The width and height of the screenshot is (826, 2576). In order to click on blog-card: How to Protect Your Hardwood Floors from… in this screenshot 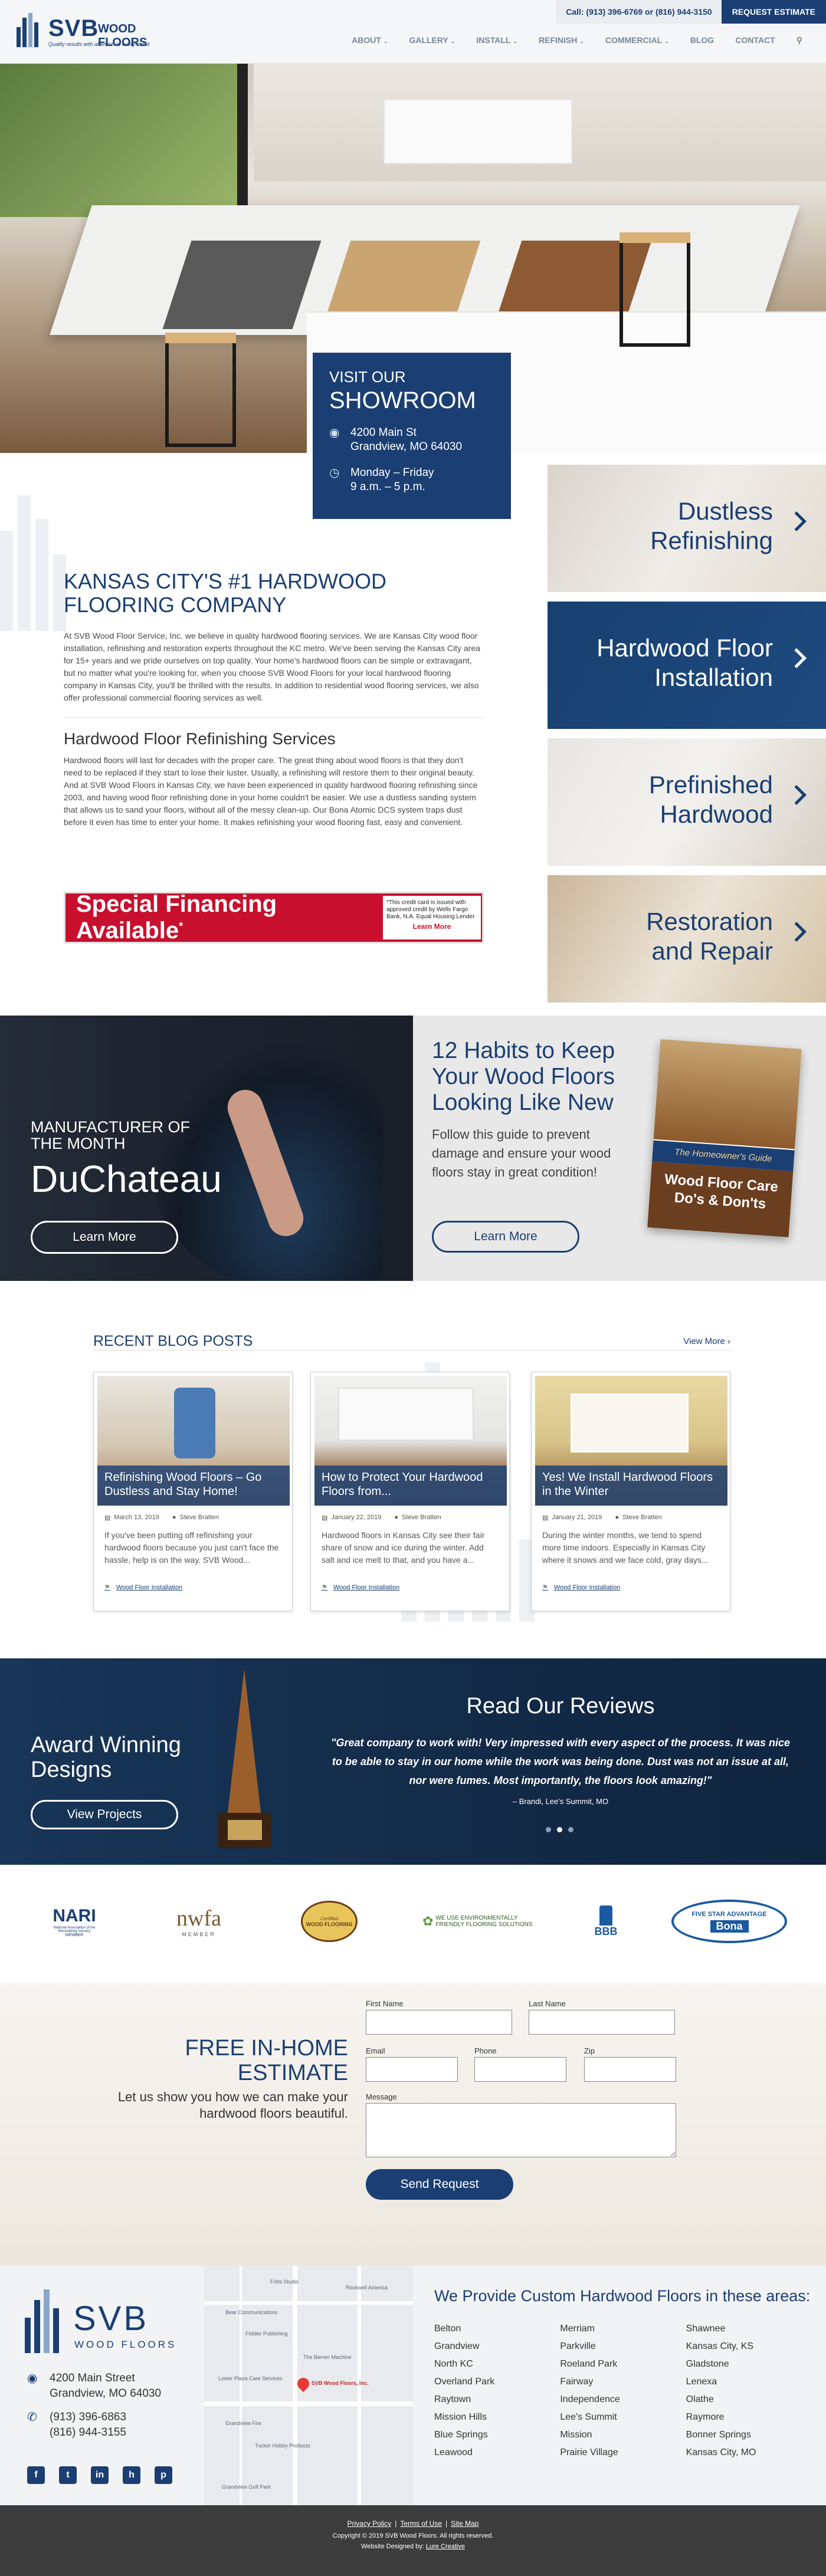, I will do `click(410, 1492)`.